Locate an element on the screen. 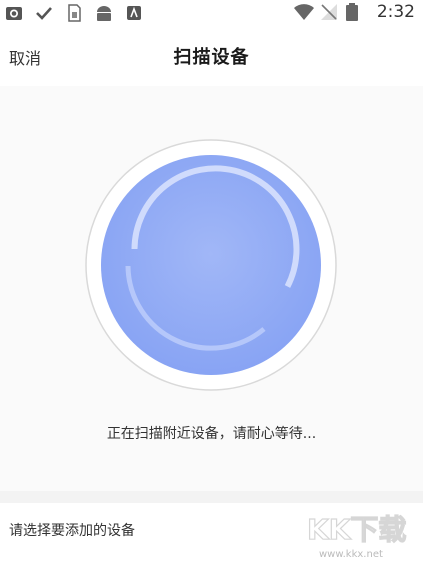 This screenshot has height=562, width=423. android-icon is located at coordinates (104, 13).